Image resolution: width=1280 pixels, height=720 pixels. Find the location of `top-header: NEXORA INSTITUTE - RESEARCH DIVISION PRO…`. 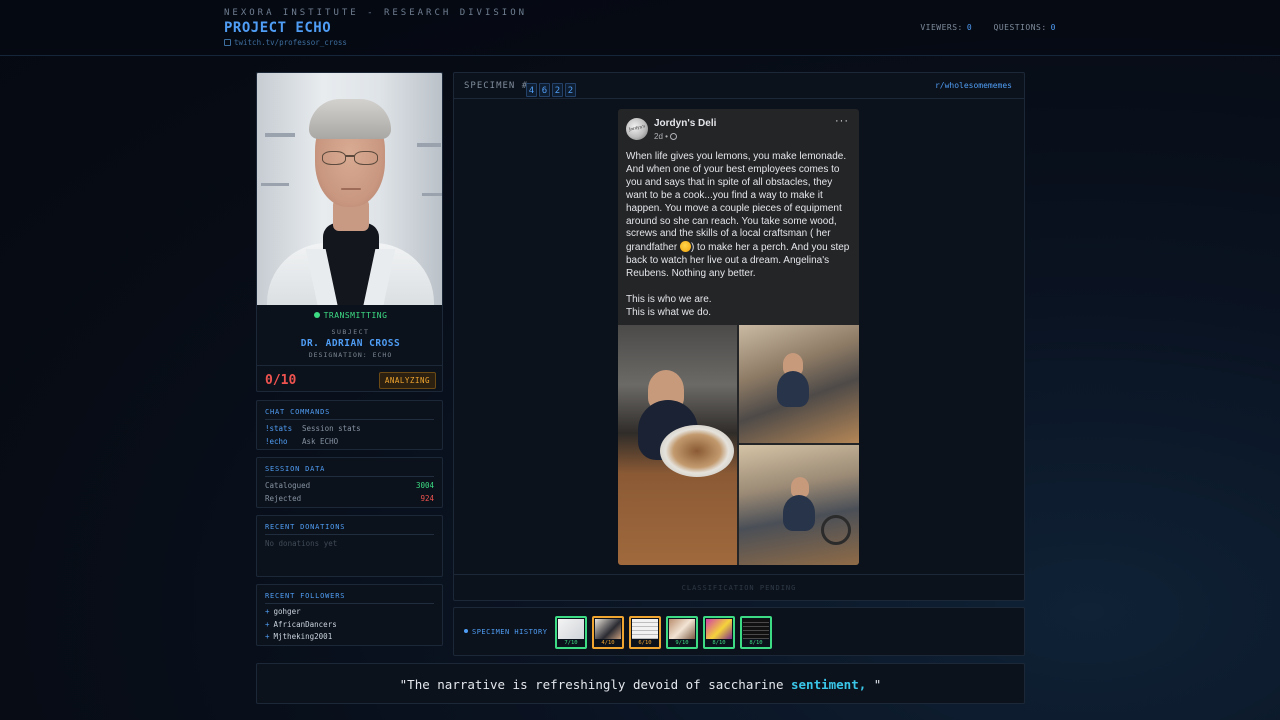

top-header: NEXORA INSTITUTE - RESEARCH DIVISION PRO… is located at coordinates (640, 28).